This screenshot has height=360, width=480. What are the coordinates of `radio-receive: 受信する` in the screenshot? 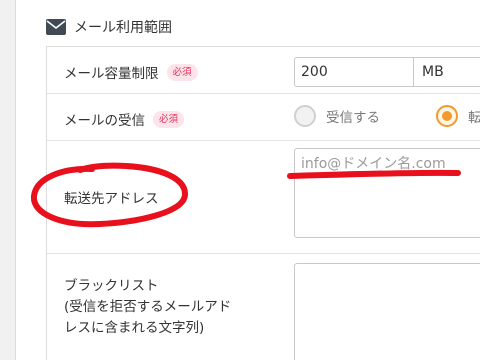 It's located at (337, 116).